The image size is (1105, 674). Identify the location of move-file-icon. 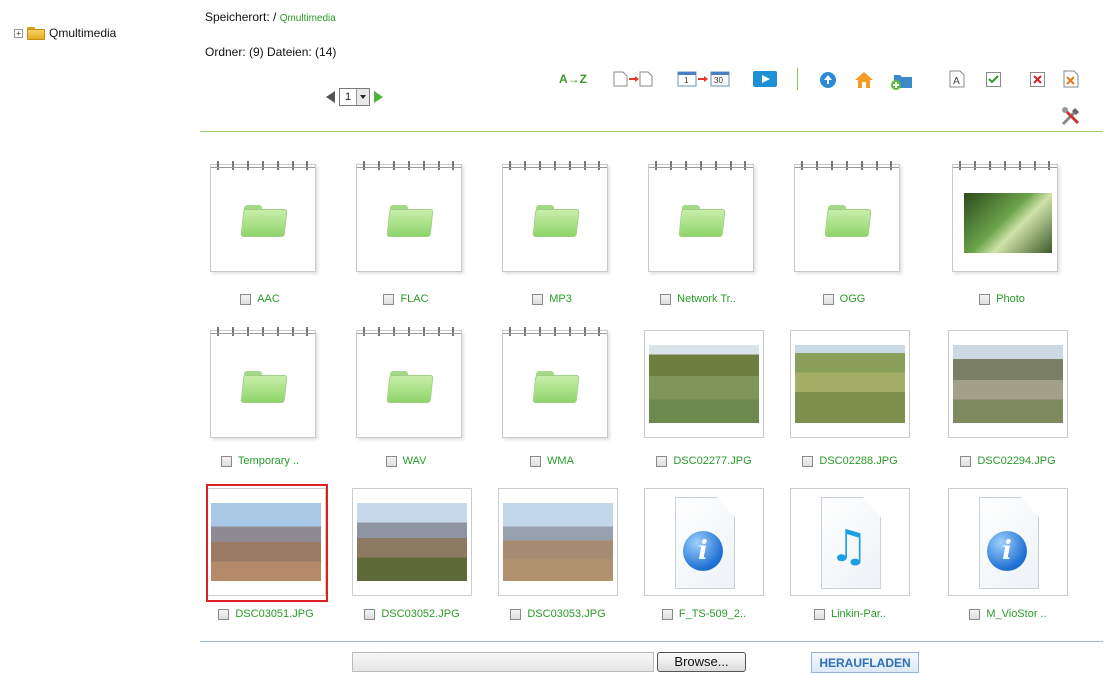
(633, 79).